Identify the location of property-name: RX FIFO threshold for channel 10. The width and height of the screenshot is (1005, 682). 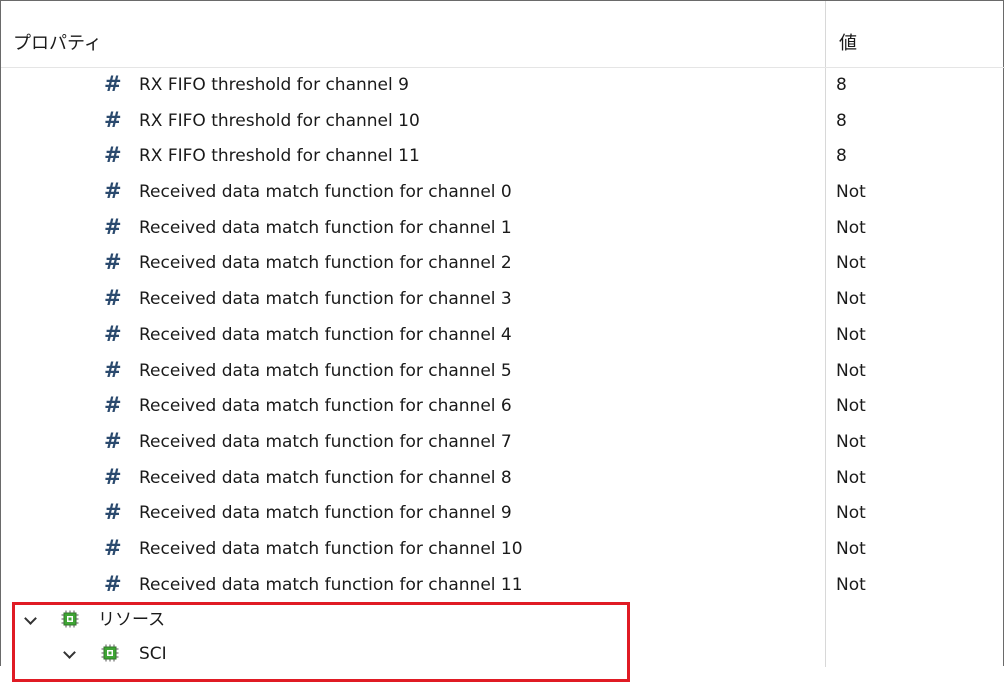
(279, 120).